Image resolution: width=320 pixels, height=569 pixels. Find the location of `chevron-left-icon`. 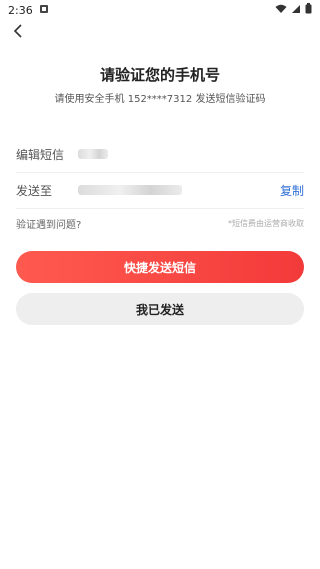

chevron-left-icon is located at coordinates (18, 32).